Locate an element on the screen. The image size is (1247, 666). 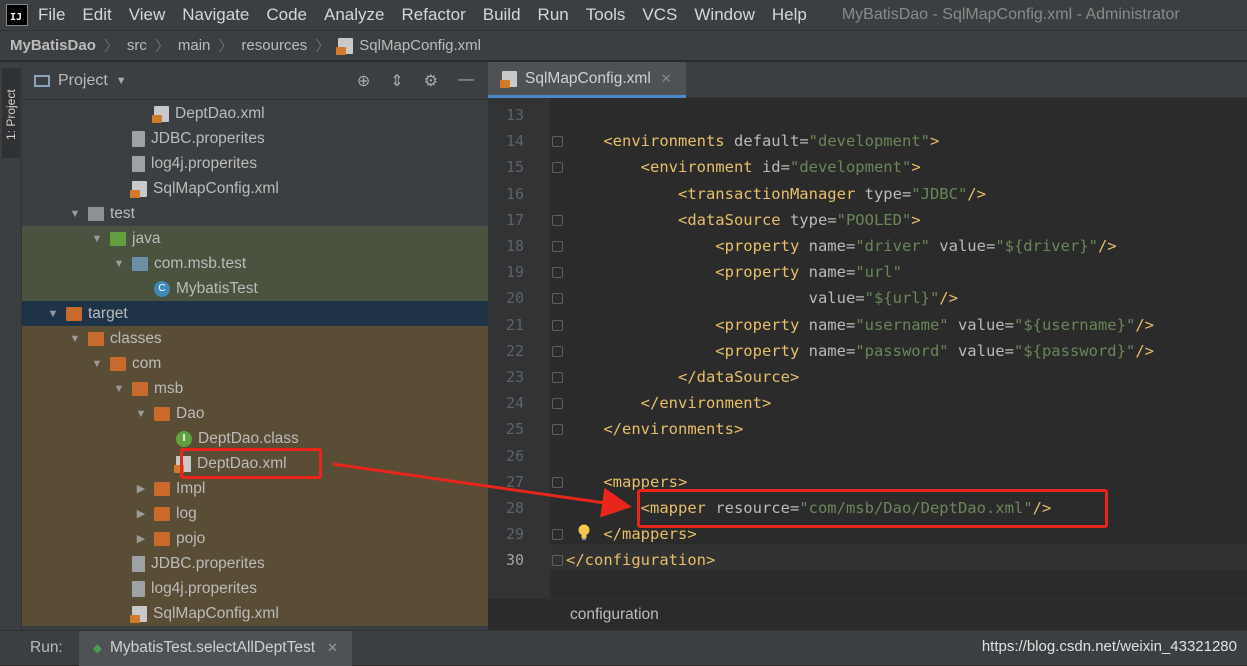
breadcrumb-item: resources is located at coordinates (274, 45).